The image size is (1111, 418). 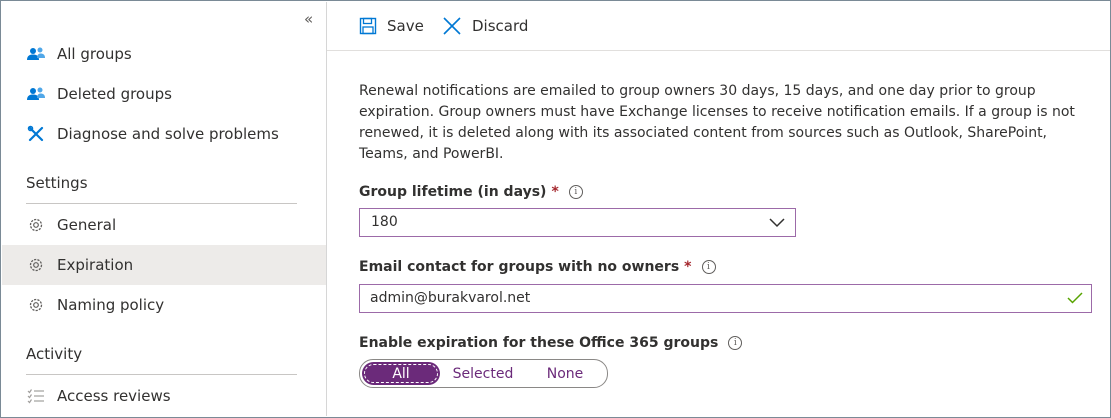 I want to click on settings-section-title: Settings, so click(x=57, y=183).